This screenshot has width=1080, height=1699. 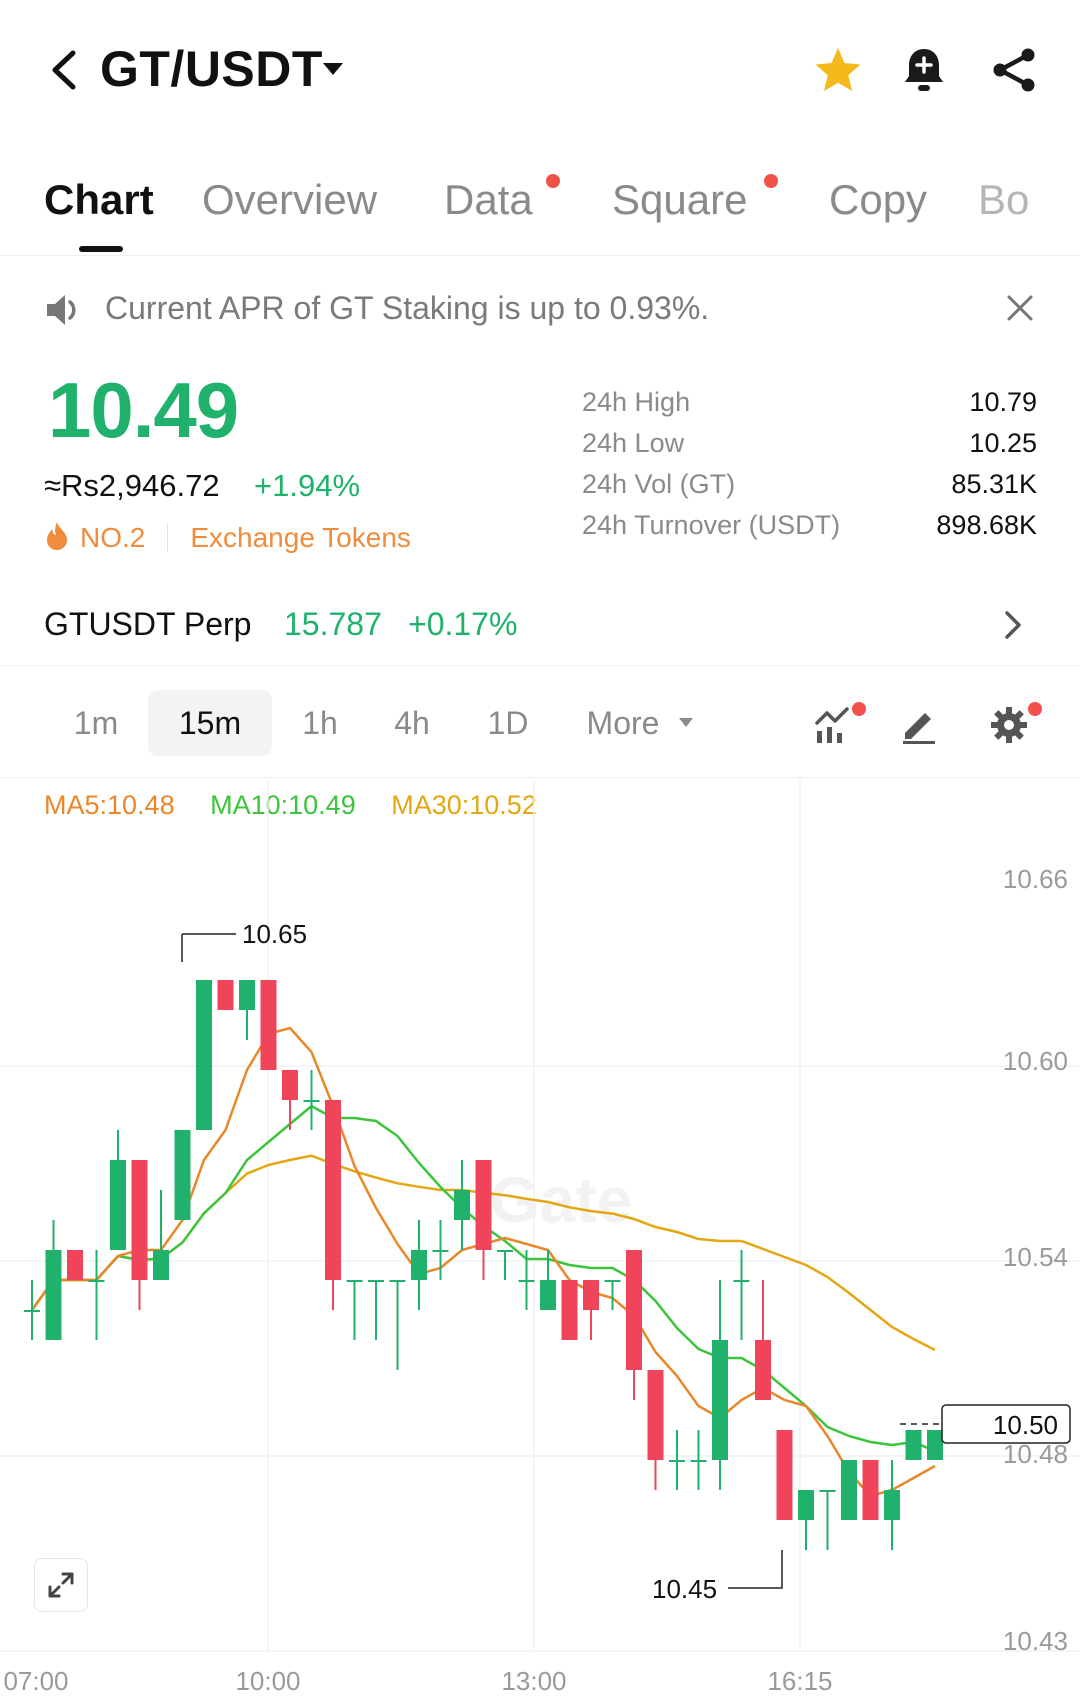 I want to click on low-marker-line, so click(x=755, y=1569).